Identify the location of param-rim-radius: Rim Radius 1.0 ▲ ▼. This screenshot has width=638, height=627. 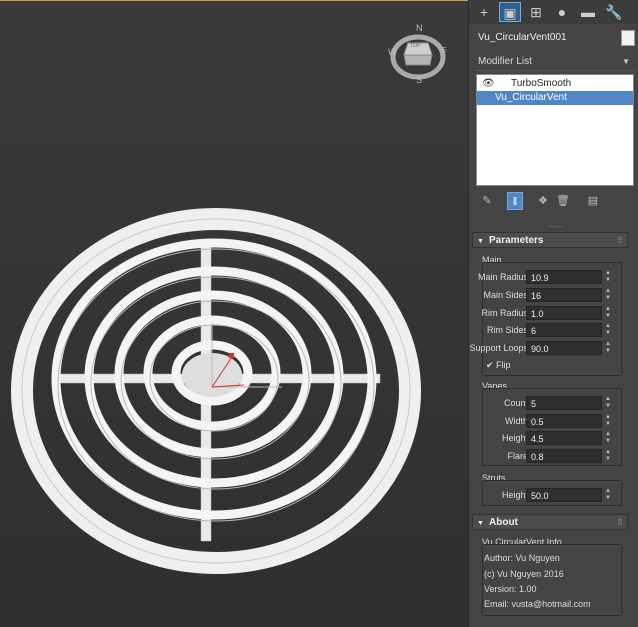
(546, 313).